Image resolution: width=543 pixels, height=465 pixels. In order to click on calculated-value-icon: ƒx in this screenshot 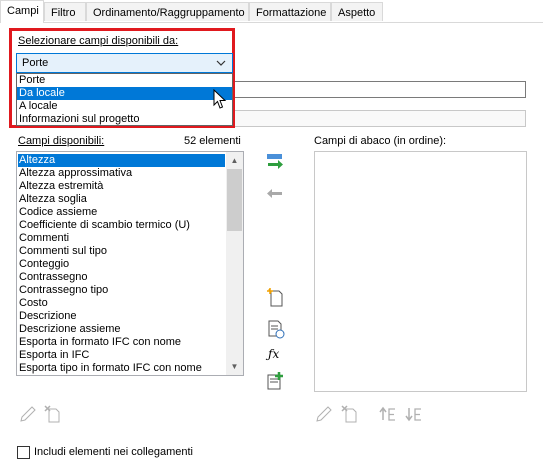, I will do `click(273, 354)`.